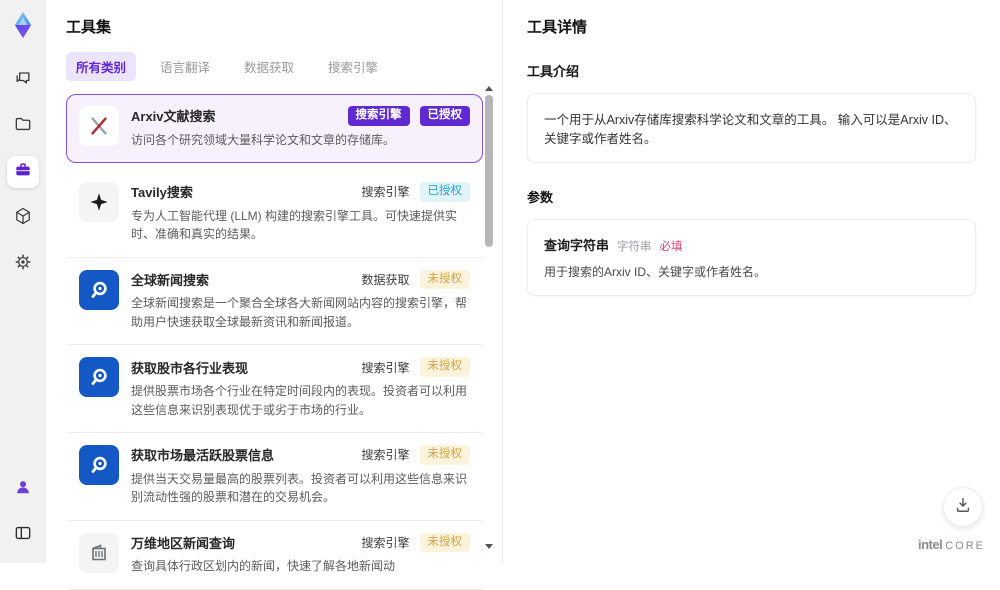 The width and height of the screenshot is (1000, 590). I want to click on category-tab-0: 所有类别, so click(101, 66).